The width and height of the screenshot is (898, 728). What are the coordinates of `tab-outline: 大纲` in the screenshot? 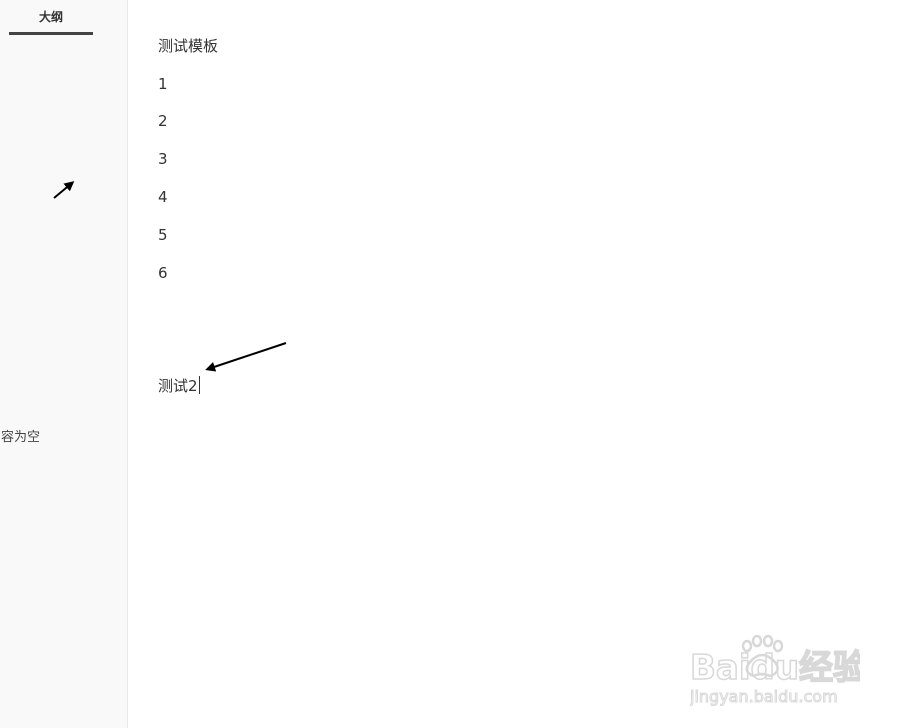 It's located at (51, 20).